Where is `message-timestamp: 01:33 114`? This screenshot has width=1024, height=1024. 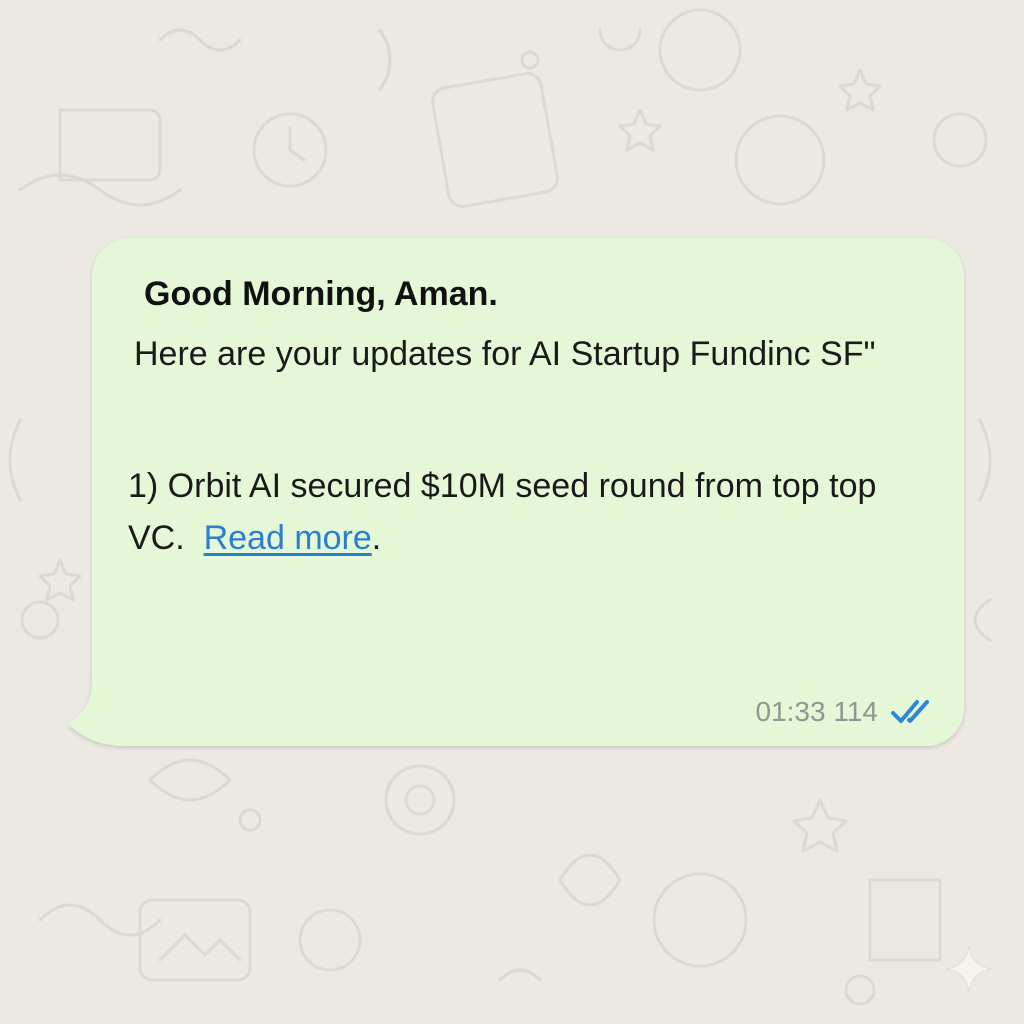 message-timestamp: 01:33 114 is located at coordinates (817, 711).